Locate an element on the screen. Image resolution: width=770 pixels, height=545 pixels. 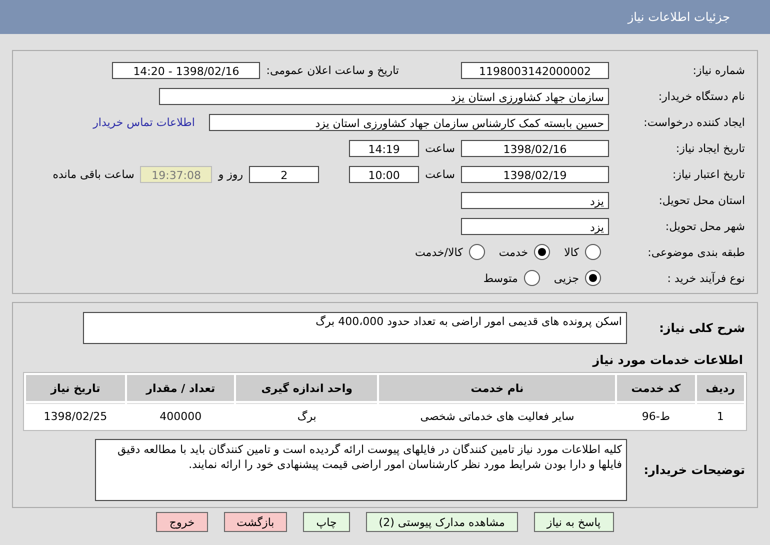
column-header: ردیف is located at coordinates (720, 388).